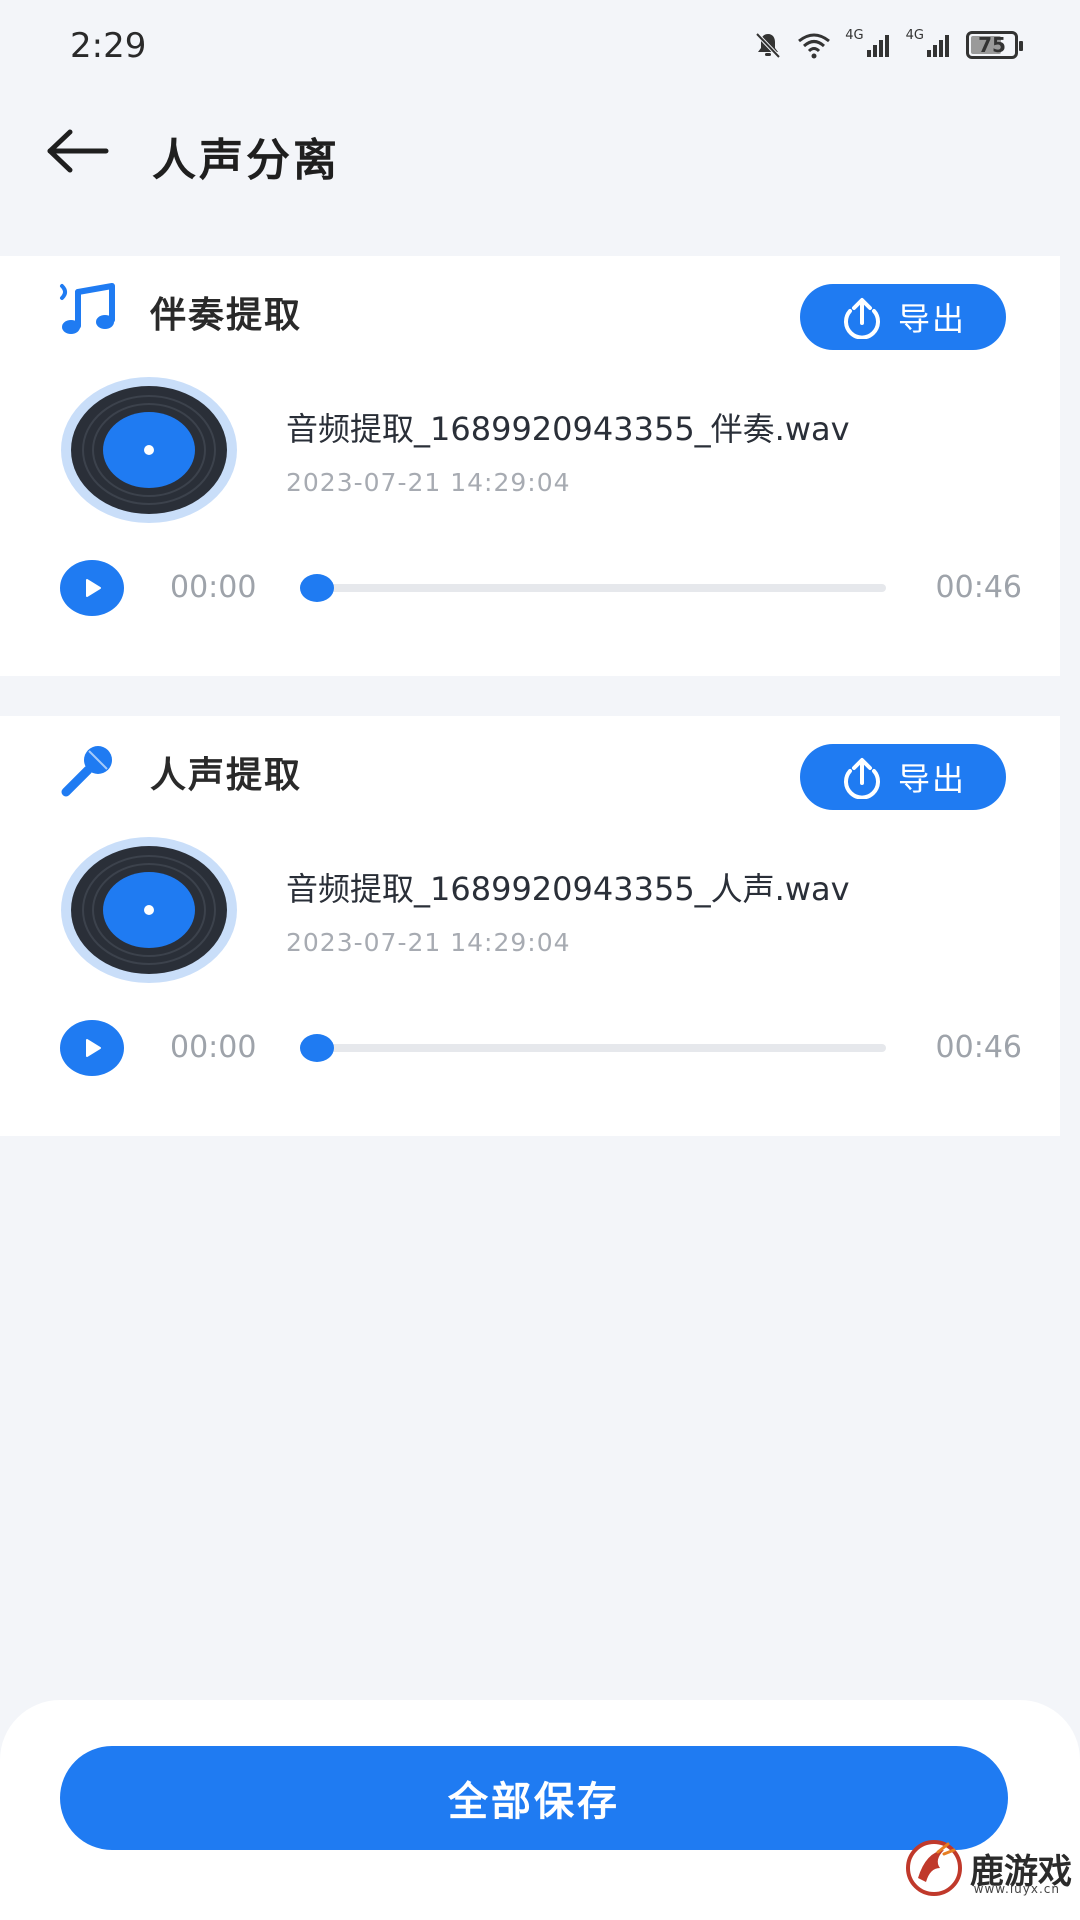 The image size is (1080, 1920). I want to click on card-title: 伴奏提取, so click(226, 315).